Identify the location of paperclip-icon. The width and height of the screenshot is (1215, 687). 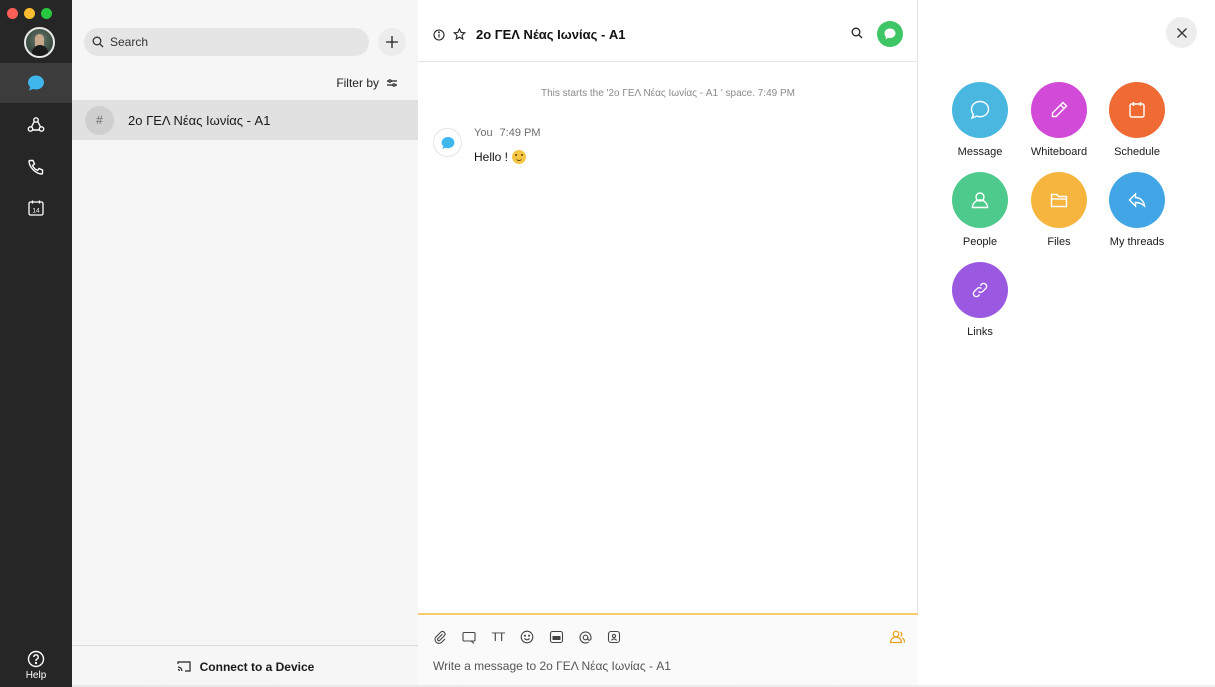
(440, 637).